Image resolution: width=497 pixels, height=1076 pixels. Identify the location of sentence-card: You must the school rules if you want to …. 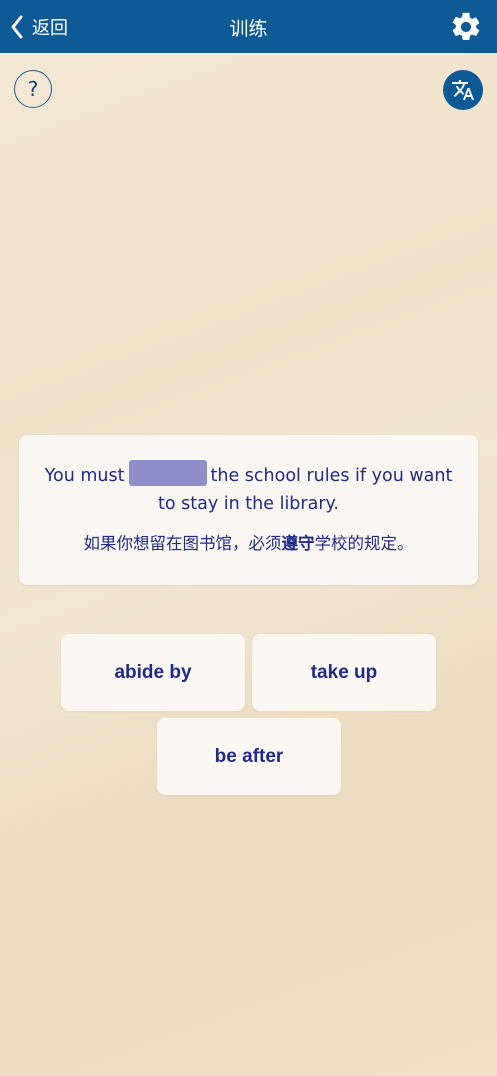
(248, 510).